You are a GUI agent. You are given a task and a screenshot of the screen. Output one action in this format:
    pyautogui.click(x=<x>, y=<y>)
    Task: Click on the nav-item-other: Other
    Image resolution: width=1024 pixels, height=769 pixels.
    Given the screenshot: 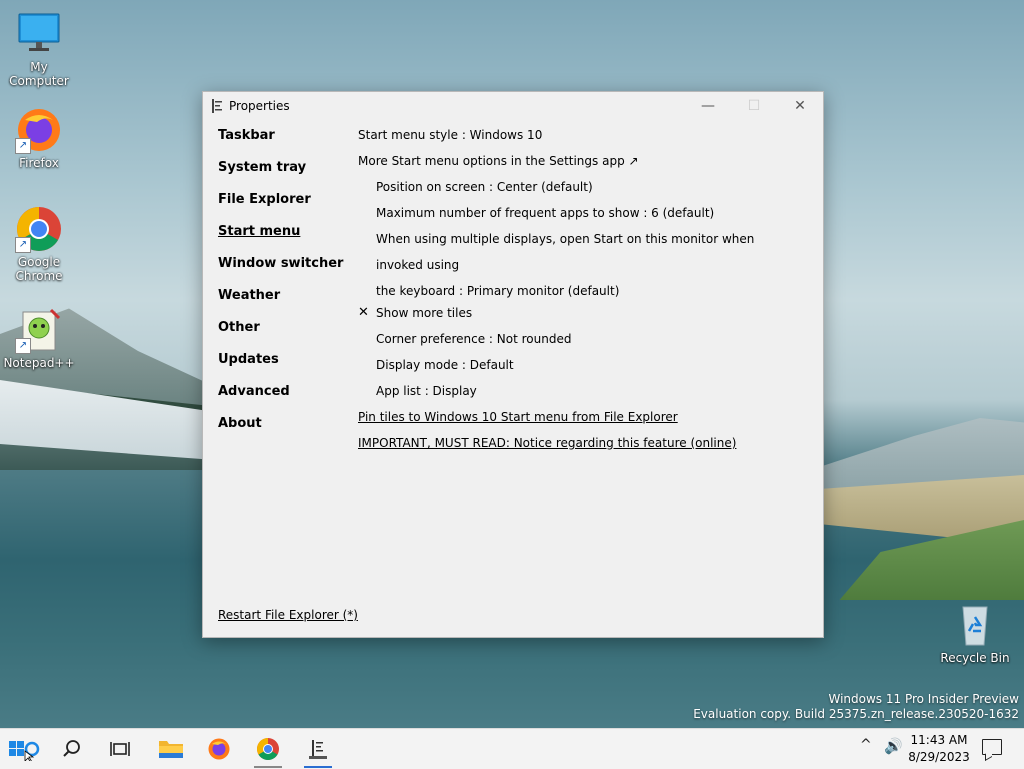 What is the action you would take?
    pyautogui.click(x=280, y=336)
    